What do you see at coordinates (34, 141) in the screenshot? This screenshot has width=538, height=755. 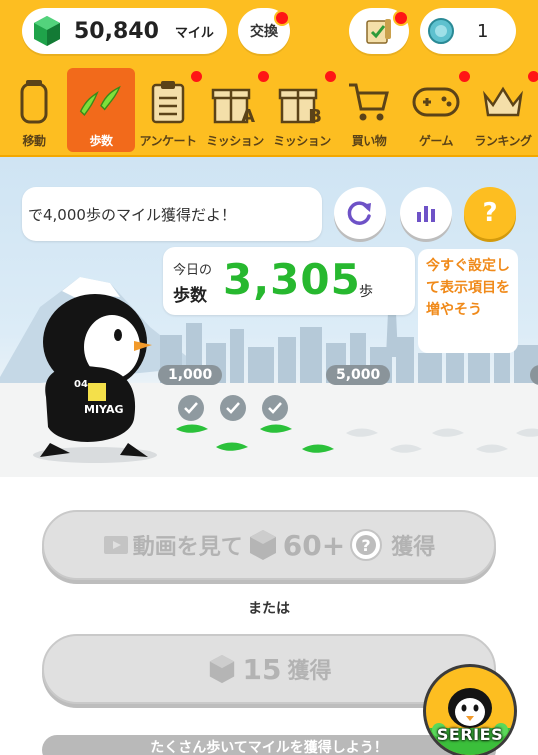 I see `nav-label: 移動` at bounding box center [34, 141].